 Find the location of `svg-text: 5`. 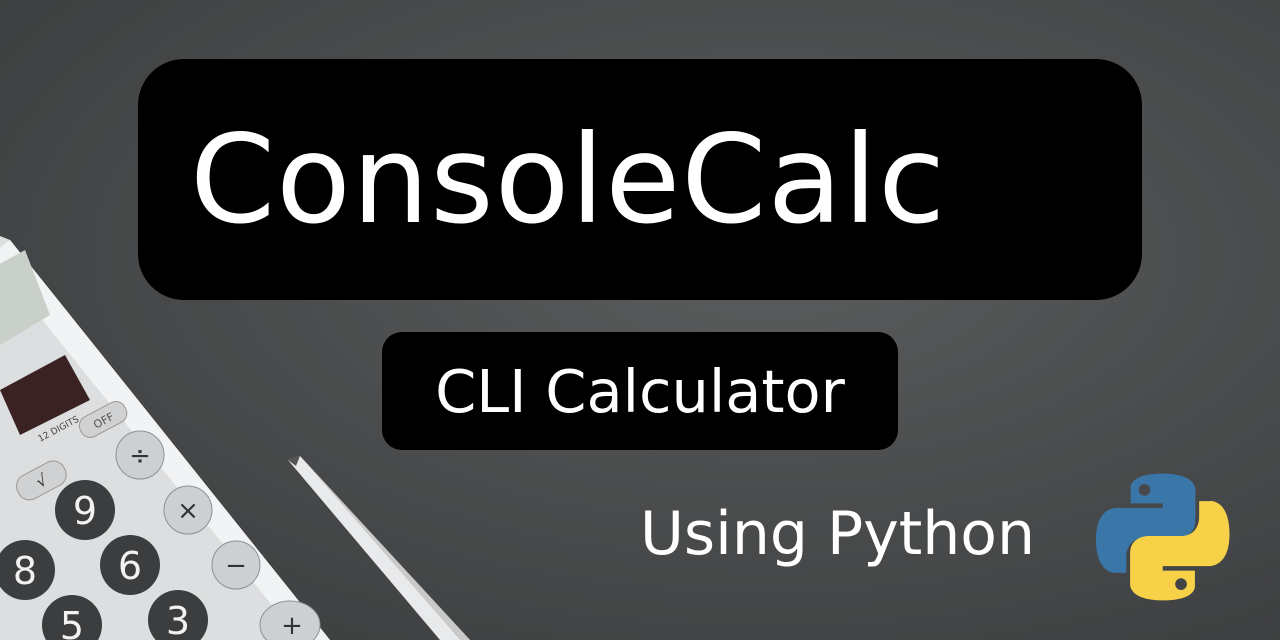

svg-text: 5 is located at coordinates (72, 622).